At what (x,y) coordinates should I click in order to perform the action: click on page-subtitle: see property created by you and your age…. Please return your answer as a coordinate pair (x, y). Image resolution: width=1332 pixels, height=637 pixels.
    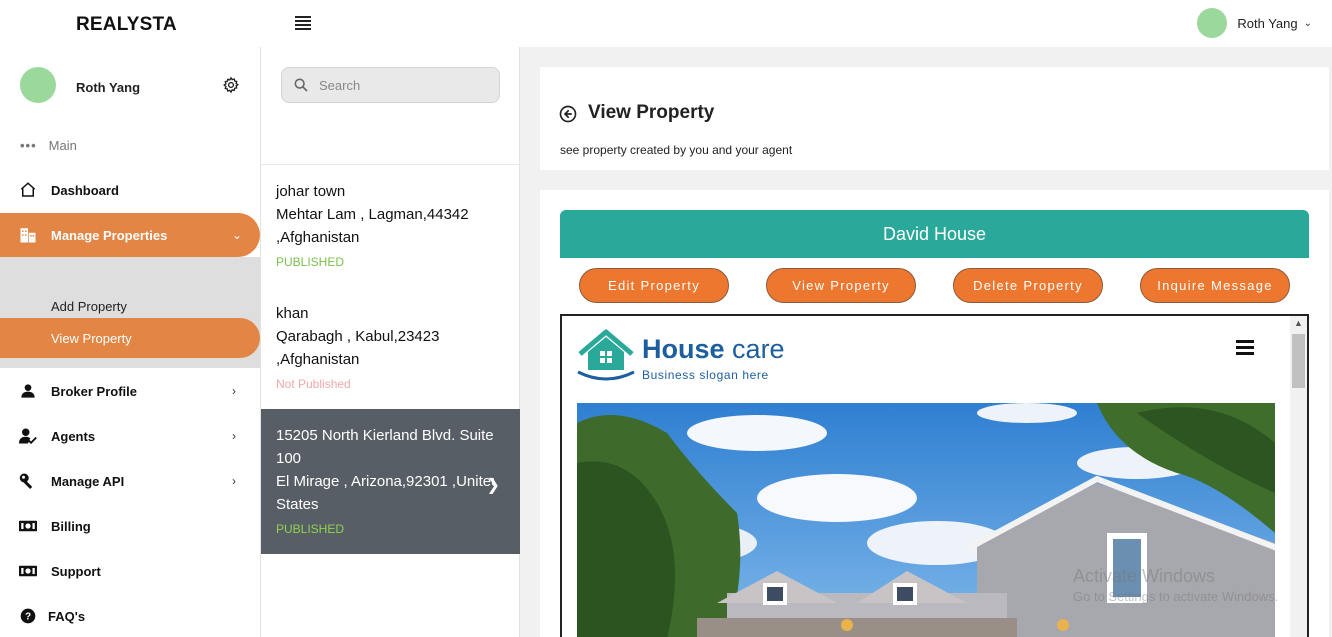
    Looking at the image, I should click on (676, 150).